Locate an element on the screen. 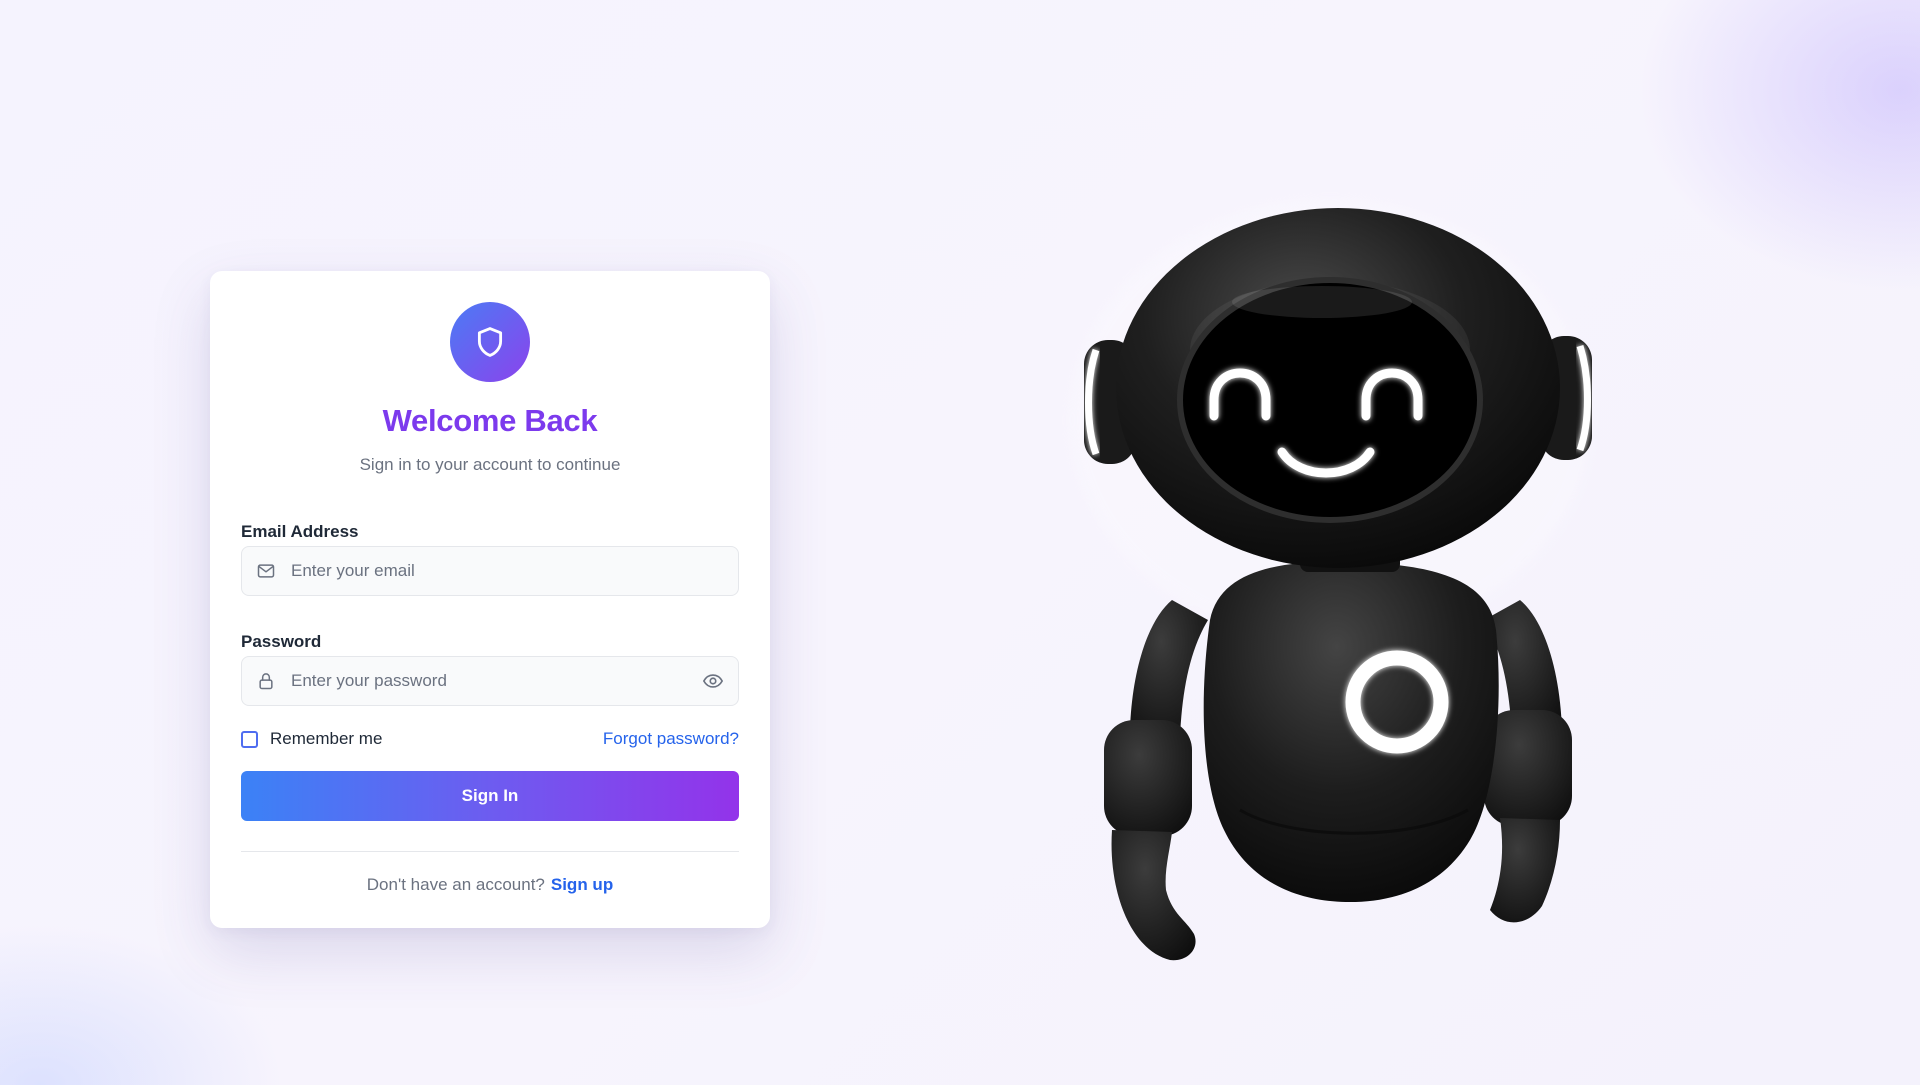 This screenshot has width=1920, height=1085. robot-body is located at coordinates (1351, 731).